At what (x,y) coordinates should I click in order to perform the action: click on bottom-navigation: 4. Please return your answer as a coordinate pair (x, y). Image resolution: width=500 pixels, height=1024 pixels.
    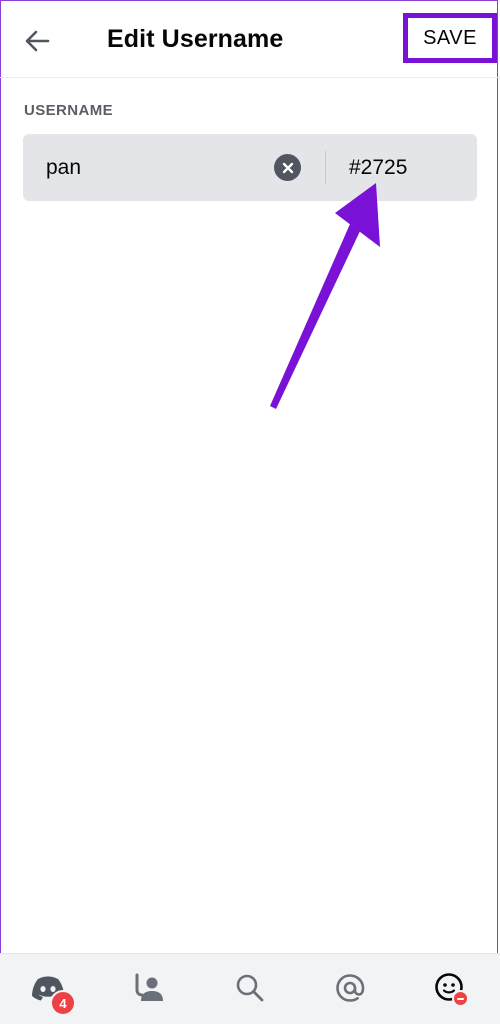
    Looking at the image, I should click on (250, 988).